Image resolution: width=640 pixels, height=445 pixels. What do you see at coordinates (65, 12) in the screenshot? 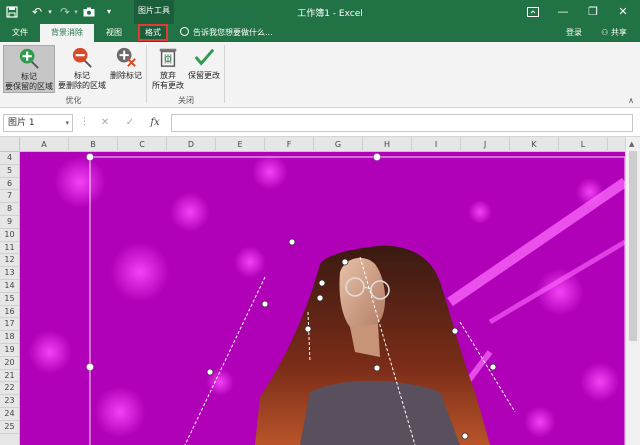
I see `redo-icon: ↷` at bounding box center [65, 12].